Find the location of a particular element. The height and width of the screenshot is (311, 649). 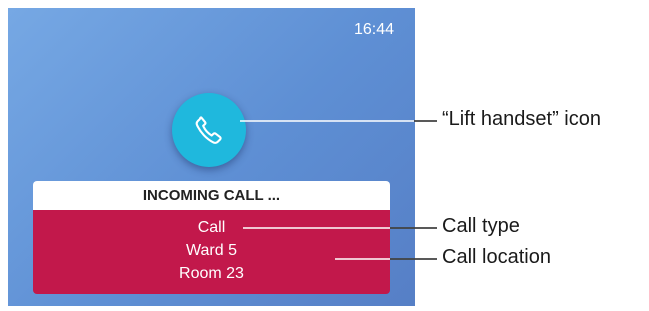

call-room-text: Room 23 is located at coordinates (211, 273).